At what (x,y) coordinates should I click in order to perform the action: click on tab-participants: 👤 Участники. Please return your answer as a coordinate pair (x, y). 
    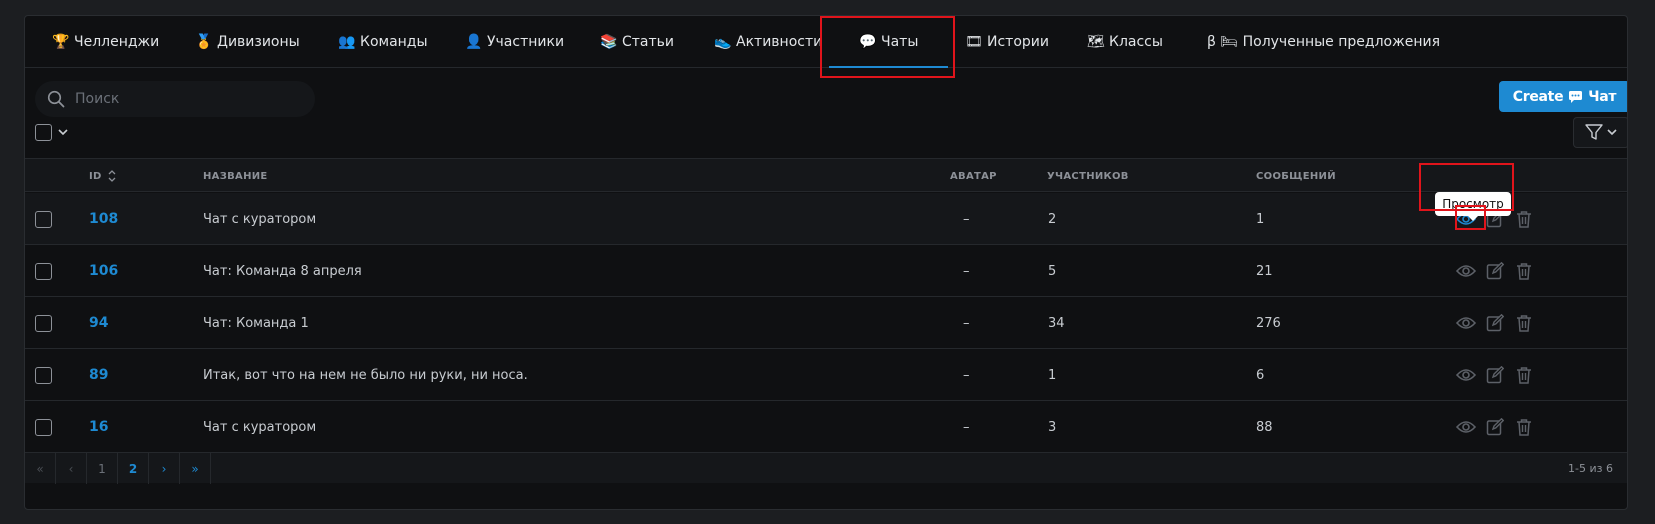
    Looking at the image, I should click on (514, 42).